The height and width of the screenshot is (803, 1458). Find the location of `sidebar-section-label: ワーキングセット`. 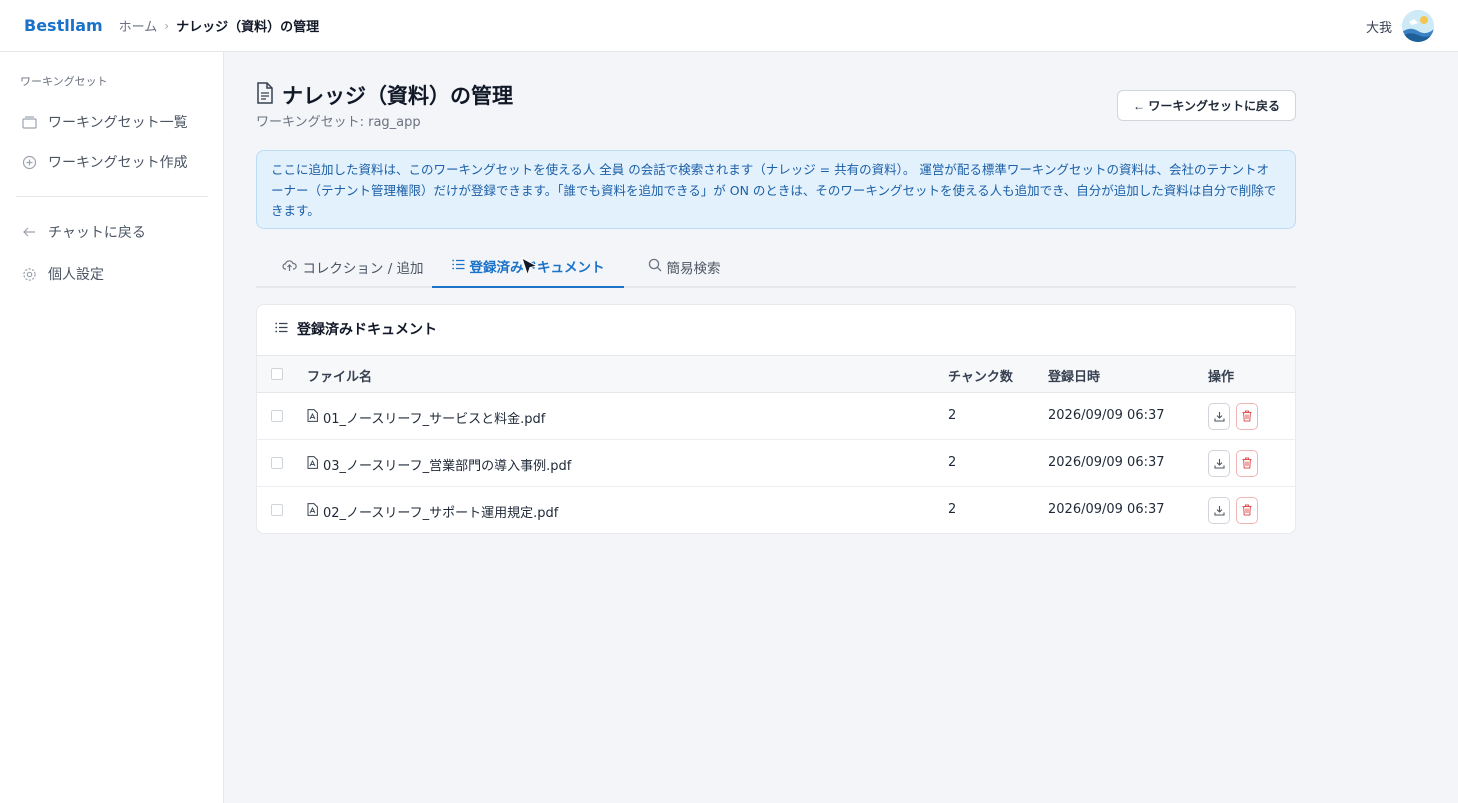

sidebar-section-label: ワーキングセット is located at coordinates (64, 81).